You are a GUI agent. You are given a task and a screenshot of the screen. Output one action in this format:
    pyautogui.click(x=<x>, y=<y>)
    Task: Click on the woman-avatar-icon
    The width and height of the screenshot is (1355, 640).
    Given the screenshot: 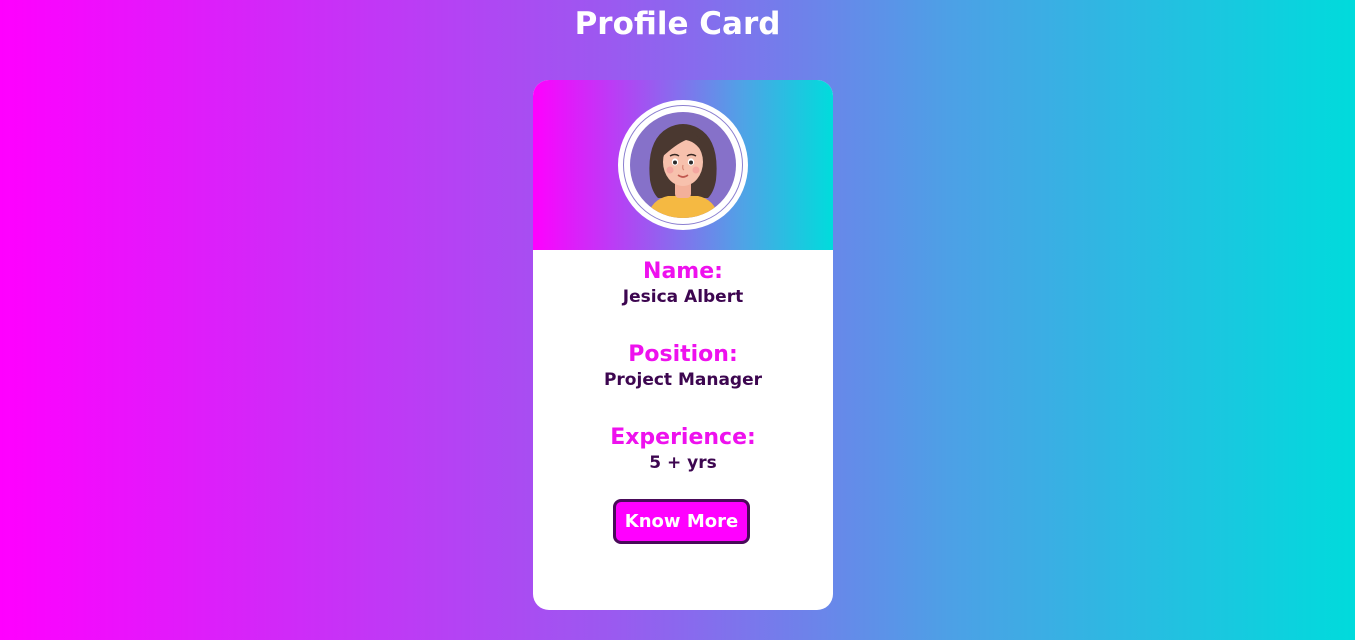 What is the action you would take?
    pyautogui.click(x=683, y=165)
    